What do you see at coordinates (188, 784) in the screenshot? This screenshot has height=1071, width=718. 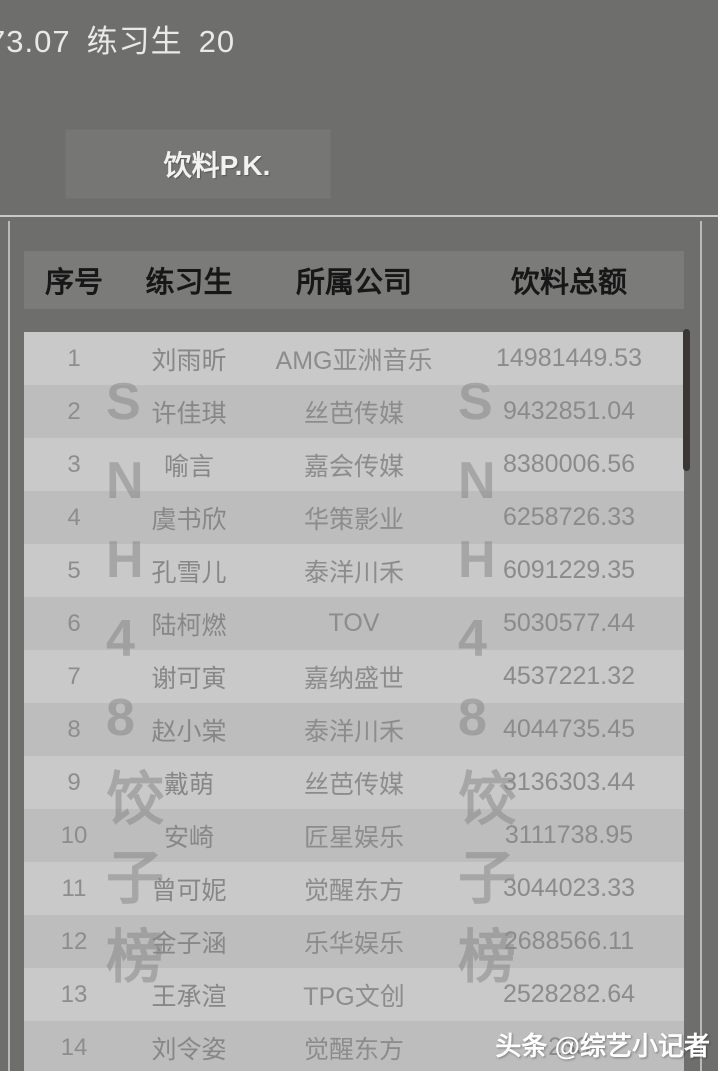 I see `cell-name: 戴萌` at bounding box center [188, 784].